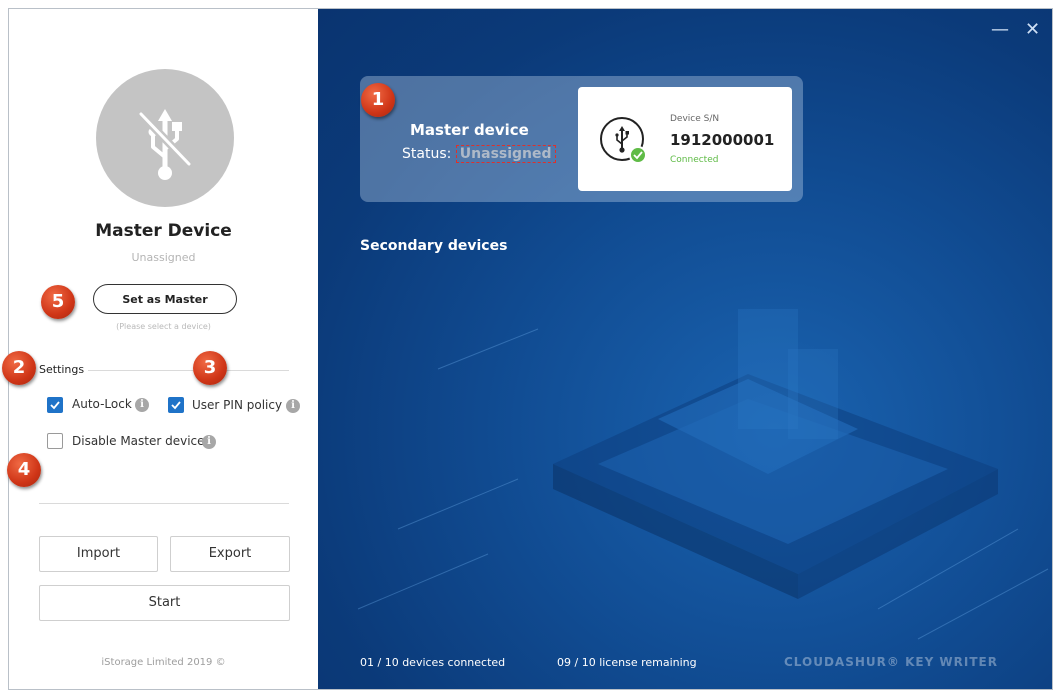 This screenshot has height=695, width=1061. I want to click on set-as-master-button: Set as Master, so click(165, 299).